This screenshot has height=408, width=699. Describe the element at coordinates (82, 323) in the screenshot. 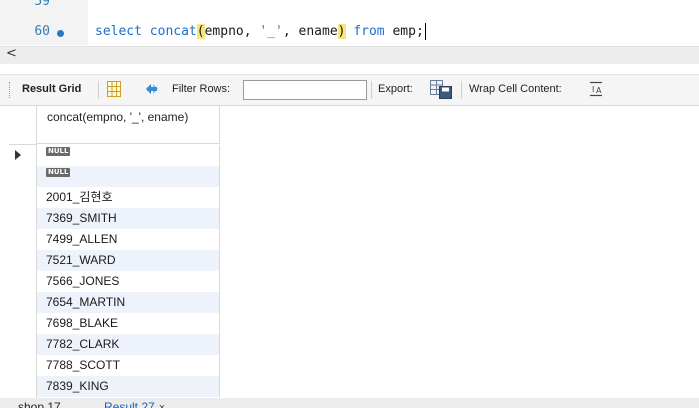

I see `cell-value: 7698_BLAKE` at that location.